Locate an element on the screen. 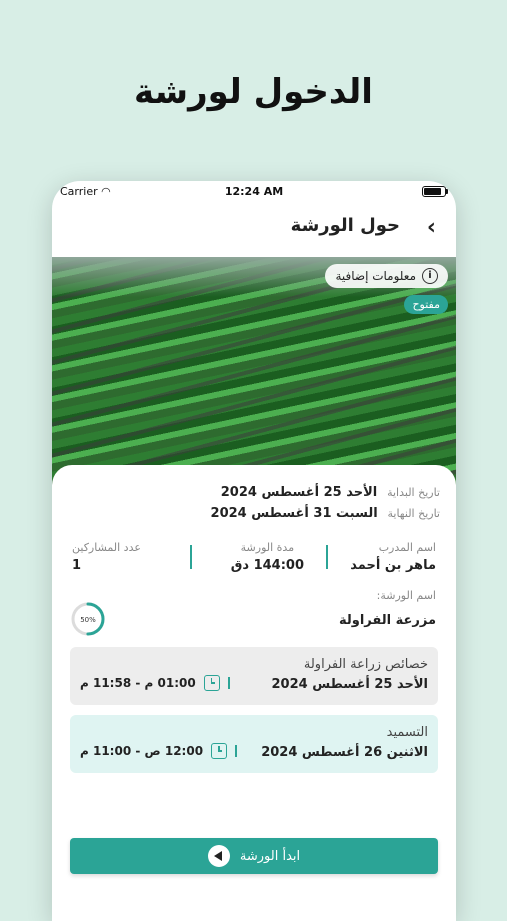  duration-stat: مدة الورشة 144:00 دق is located at coordinates (267, 557).